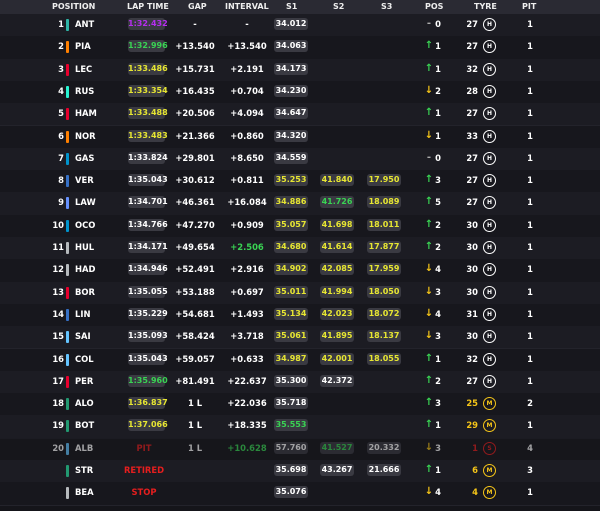 Image resolution: width=600 pixels, height=511 pixels. What do you see at coordinates (291, 247) in the screenshot?
I see `sector-1-time: 34.680` at bounding box center [291, 247].